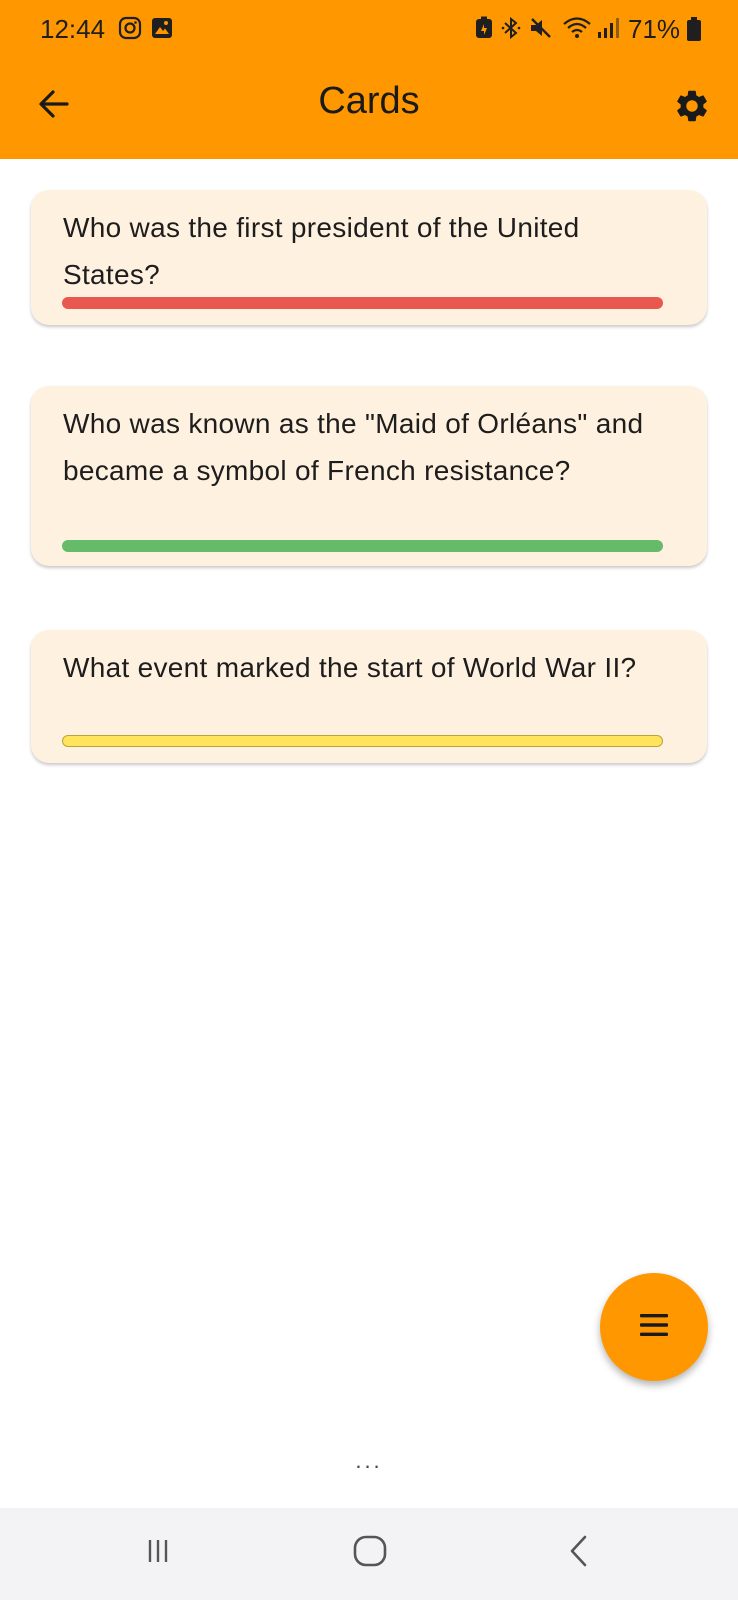 The image size is (738, 1600). I want to click on system-nav-bar, so click(369, 1554).